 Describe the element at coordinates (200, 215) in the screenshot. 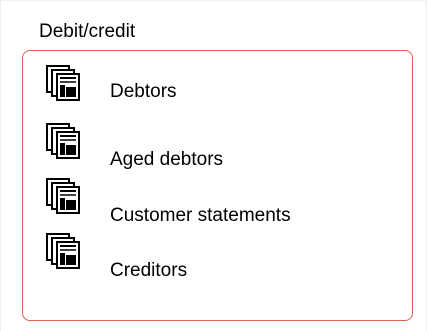

I see `report-label: Customer statements` at that location.